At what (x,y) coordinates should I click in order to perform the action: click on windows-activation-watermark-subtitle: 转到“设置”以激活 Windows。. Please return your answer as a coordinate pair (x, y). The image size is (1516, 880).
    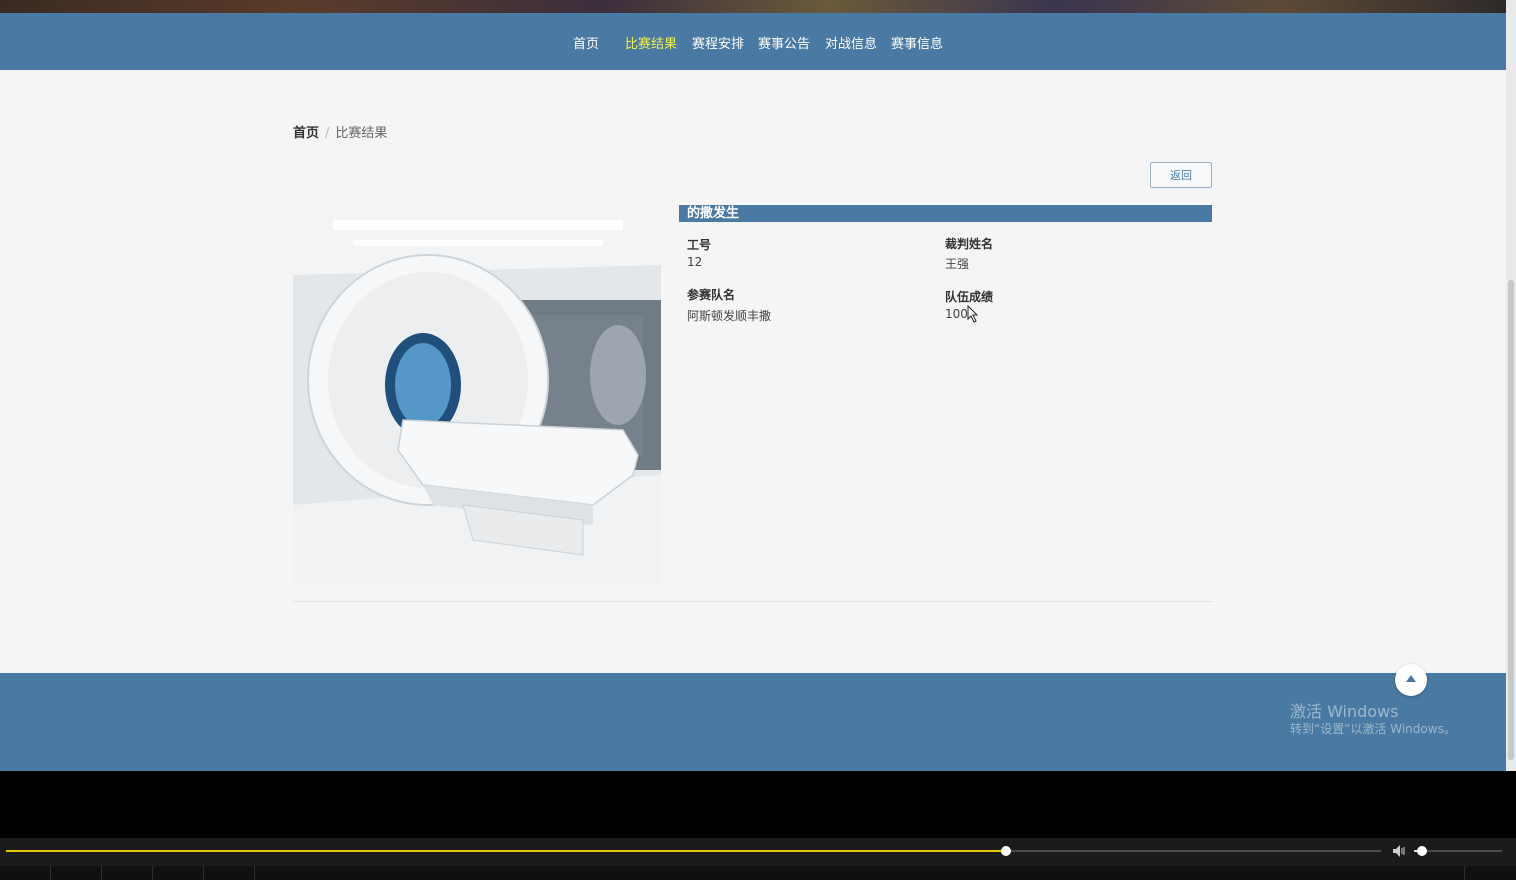
    Looking at the image, I should click on (1373, 729).